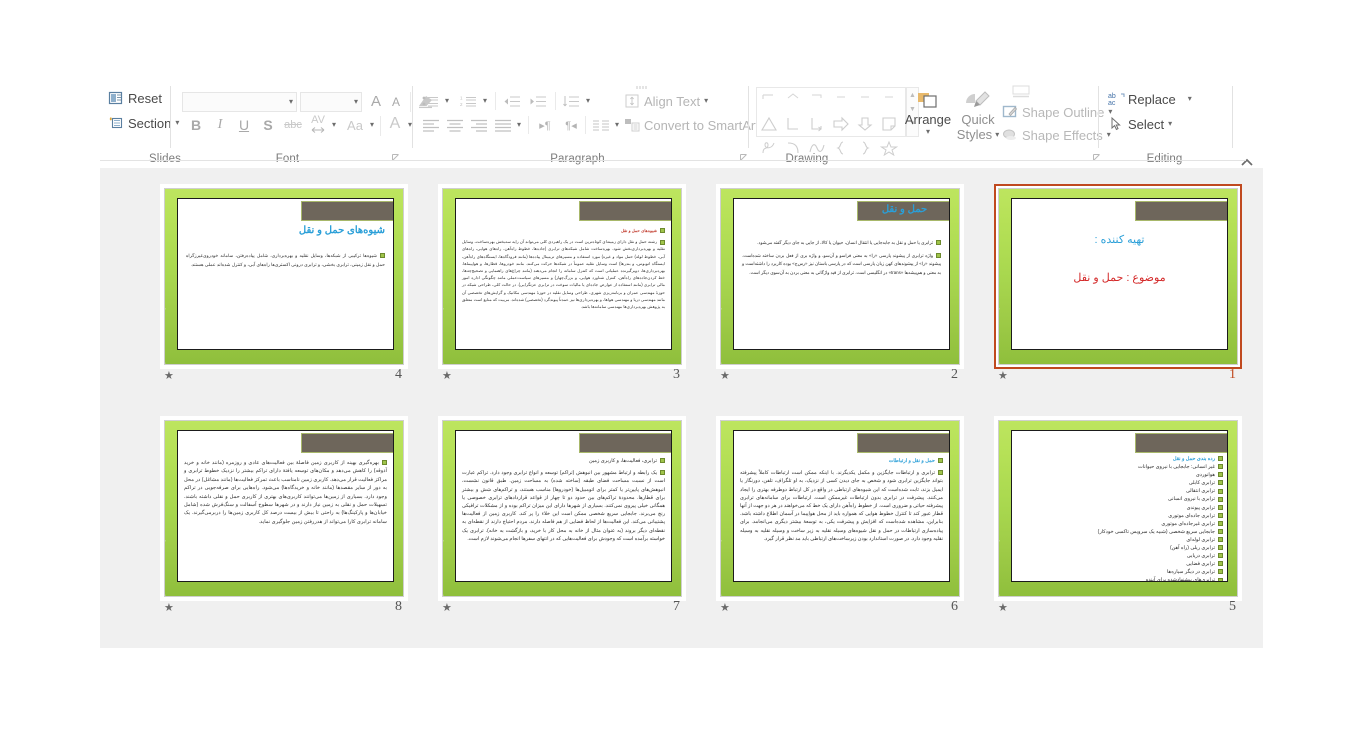 Image resolution: width=1362 pixels, height=748 pixels. Describe the element at coordinates (865, 124) in the screenshot. I see `down-arrow-shape` at that location.